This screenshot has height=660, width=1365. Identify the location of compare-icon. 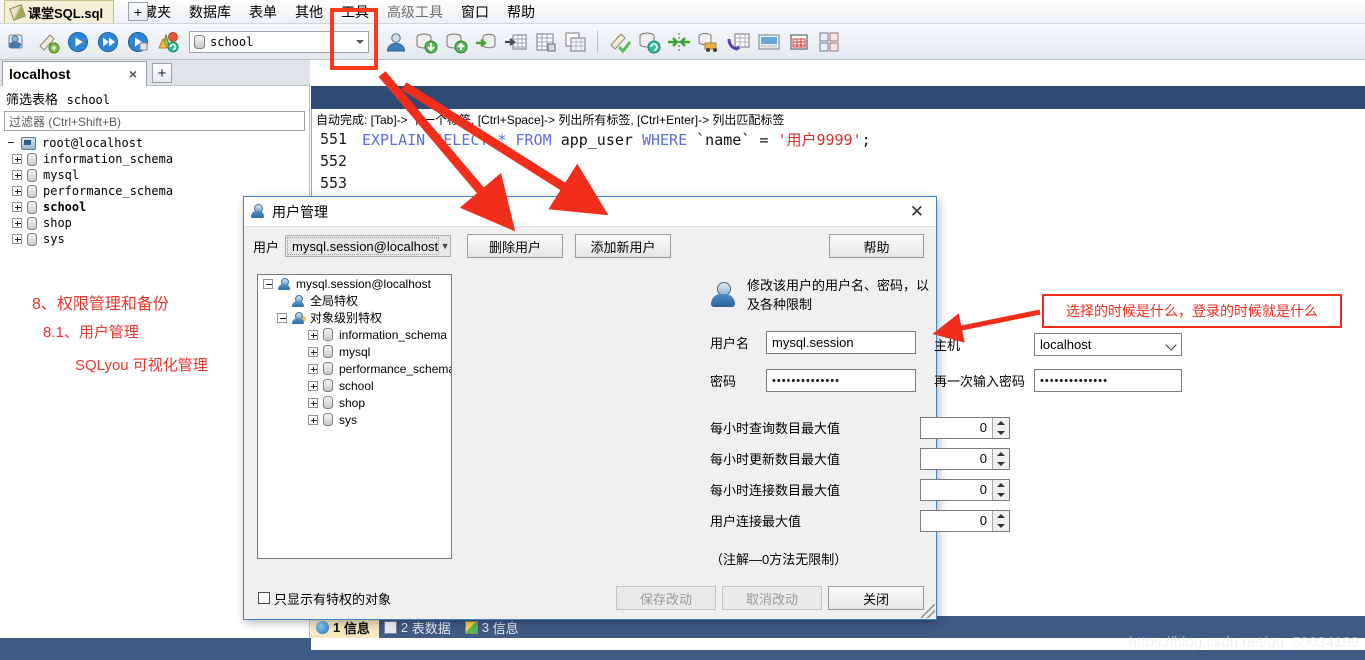
(679, 42).